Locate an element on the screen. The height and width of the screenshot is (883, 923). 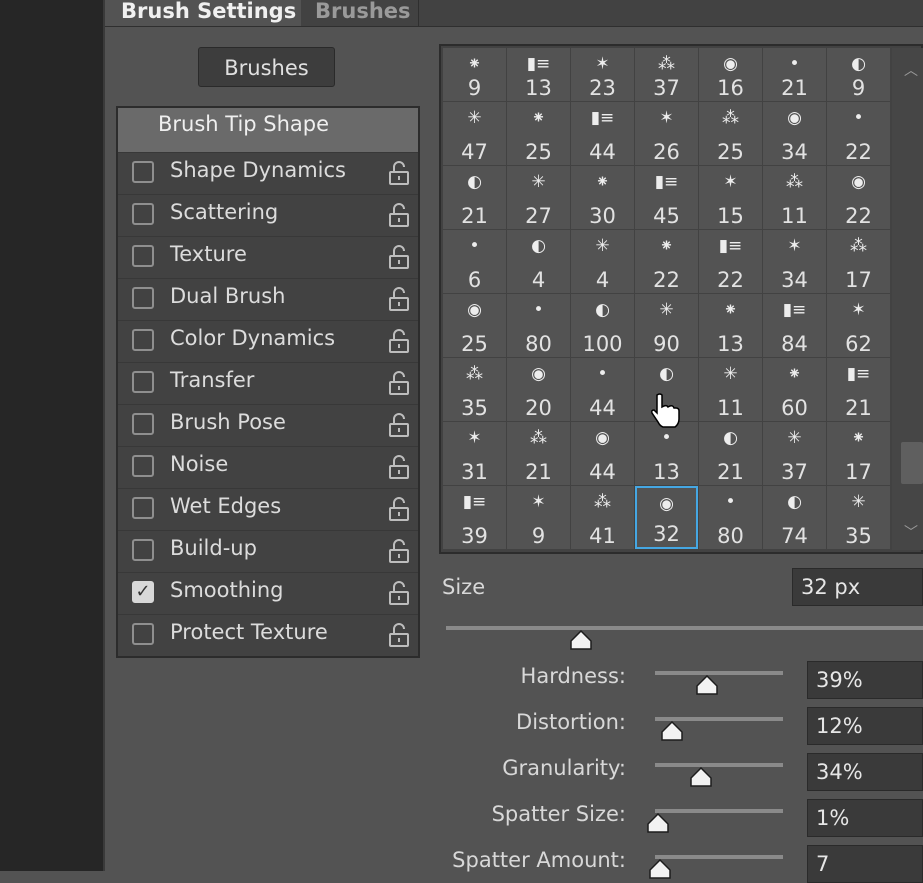
scroll-up-icon: ︿ is located at coordinates (911, 70).